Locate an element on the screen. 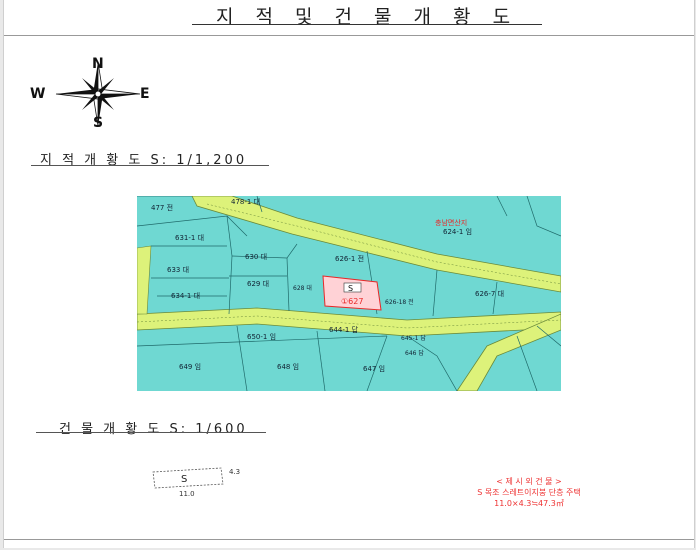 The width and height of the screenshot is (696, 550). parcel-647: 647 임 is located at coordinates (374, 369).